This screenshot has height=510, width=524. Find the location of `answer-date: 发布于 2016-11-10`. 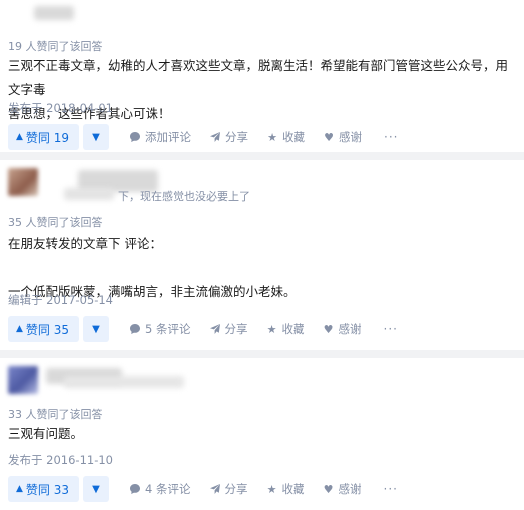

answer-date: 发布于 2016-11-10 is located at coordinates (60, 460).